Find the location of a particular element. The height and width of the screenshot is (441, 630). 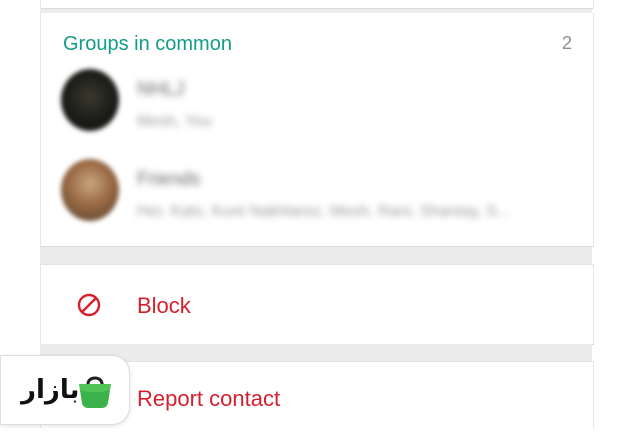

block-label: Block is located at coordinates (164, 305).